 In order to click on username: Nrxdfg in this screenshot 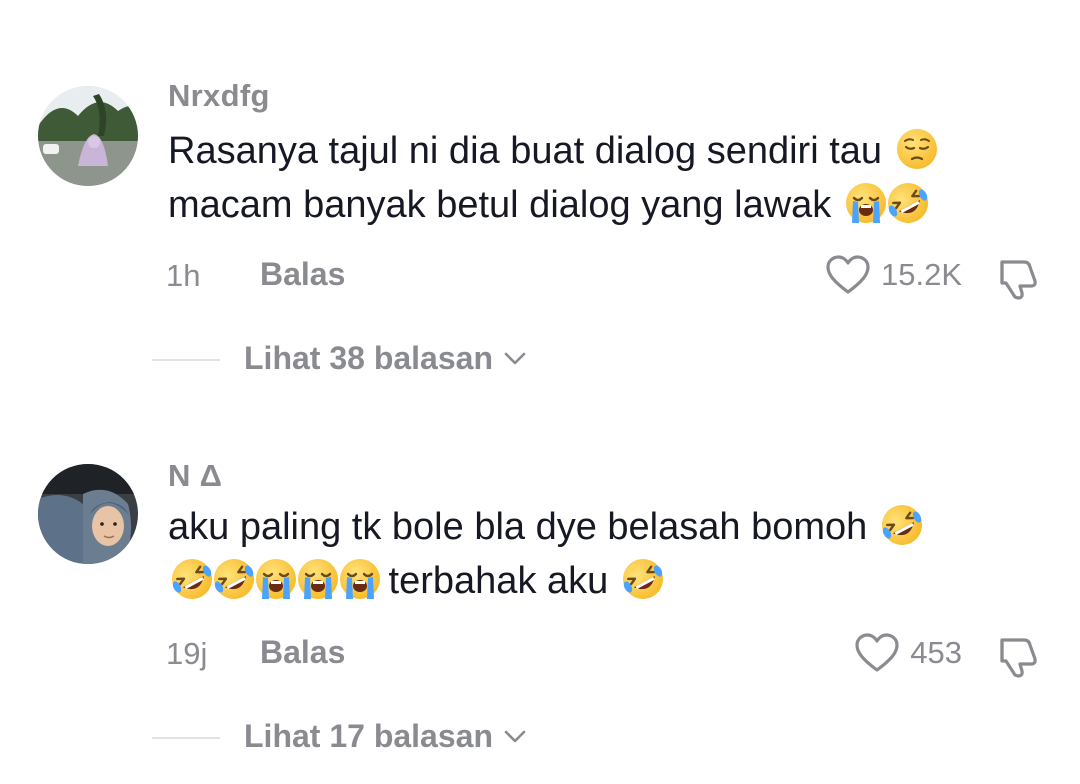, I will do `click(219, 96)`.